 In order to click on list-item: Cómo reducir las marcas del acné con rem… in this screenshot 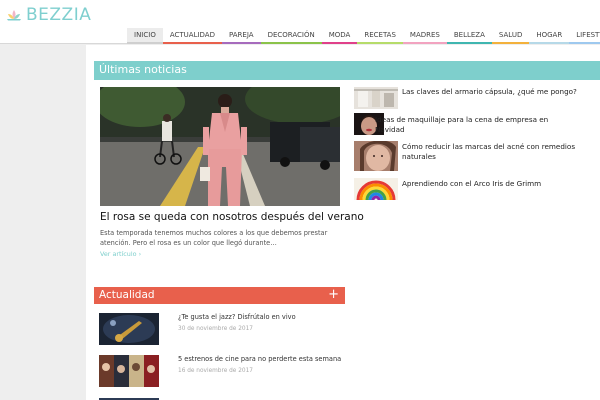, I will do `click(477, 156)`.